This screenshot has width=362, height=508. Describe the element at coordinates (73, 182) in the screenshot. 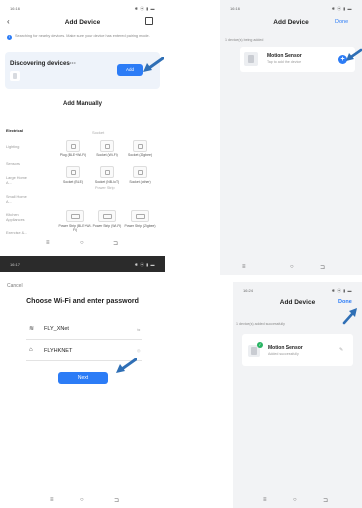

I see `tile-label: Socket (BLE)` at that location.